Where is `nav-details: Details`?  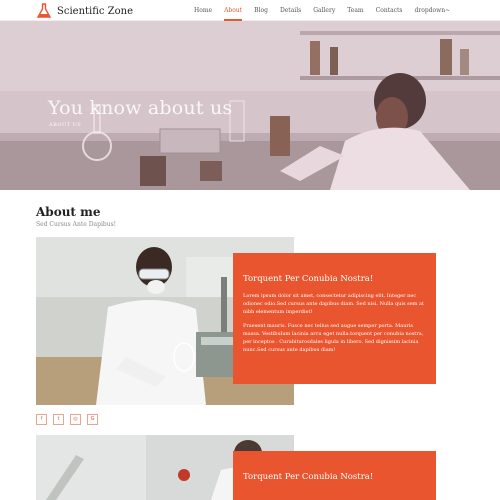
nav-details: Details is located at coordinates (290, 10).